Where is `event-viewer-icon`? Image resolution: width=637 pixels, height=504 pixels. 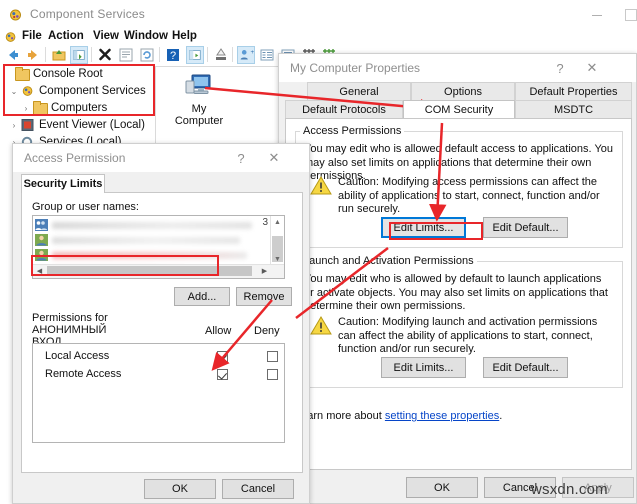
event-viewer-icon is located at coordinates (28, 125).